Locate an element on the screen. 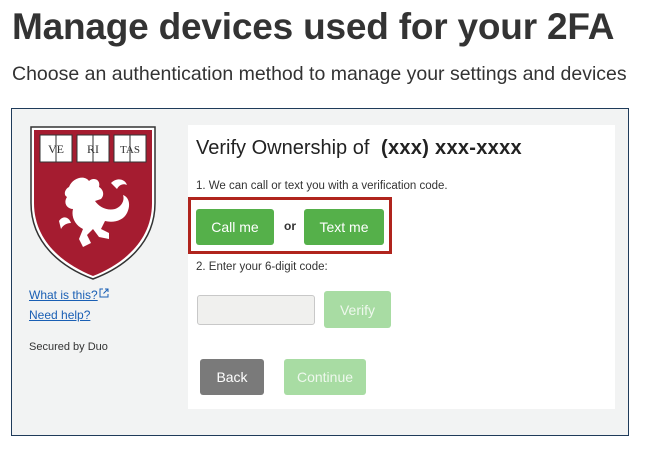 The image size is (669, 457). verify-title: Verify Ownership of (xxx) xxx-xxxx is located at coordinates (359, 148).